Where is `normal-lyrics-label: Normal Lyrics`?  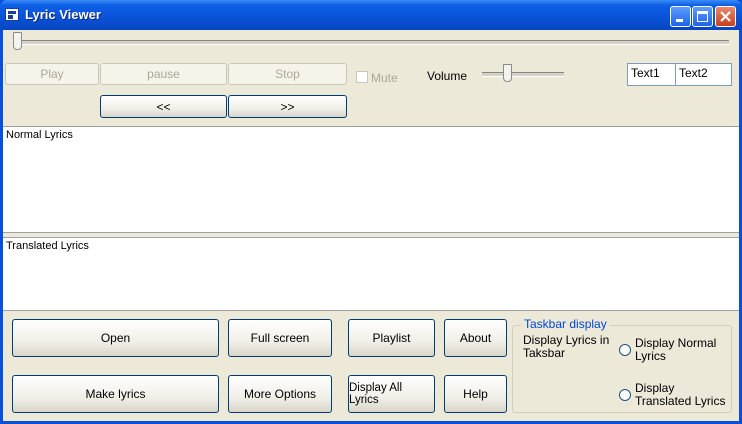 normal-lyrics-label: Normal Lyrics is located at coordinates (39, 135).